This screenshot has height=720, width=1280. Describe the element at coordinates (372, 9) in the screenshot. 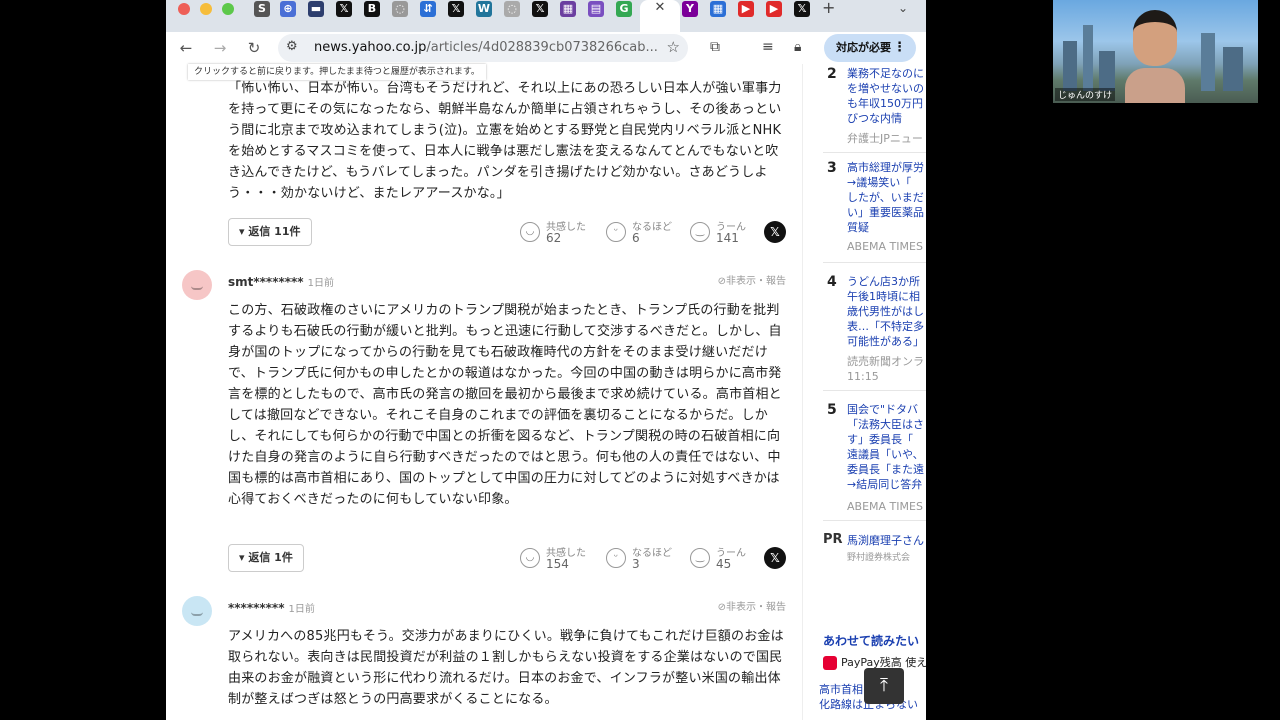

I see `tab-favicon-icon: B` at that location.